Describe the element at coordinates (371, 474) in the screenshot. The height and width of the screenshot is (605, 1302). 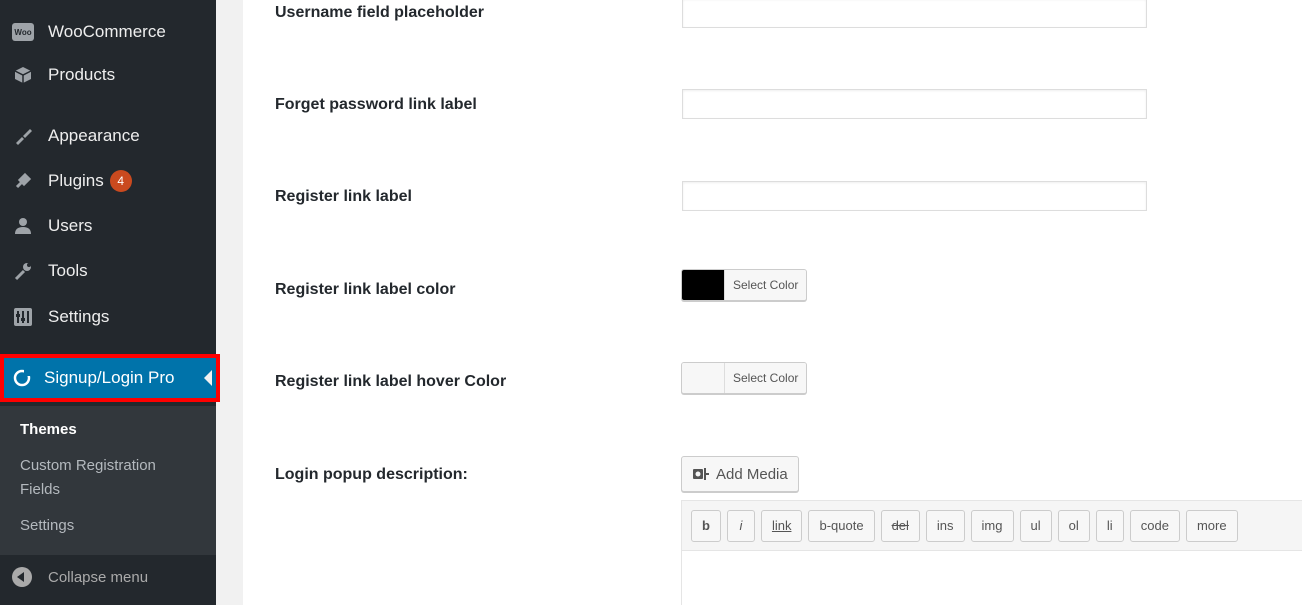
I see `login-description-label: Login popup description:` at that location.